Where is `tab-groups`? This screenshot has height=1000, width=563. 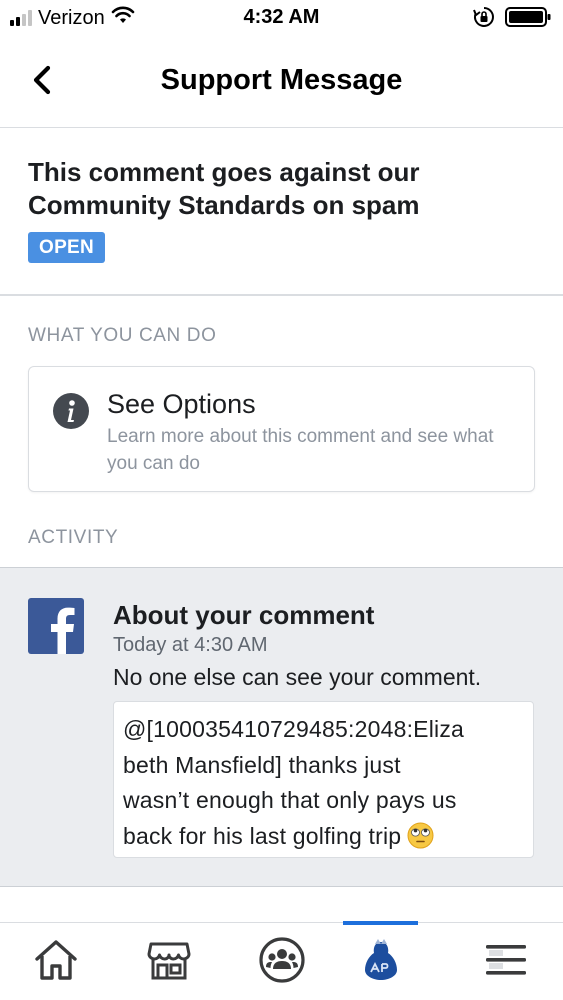 tab-groups is located at coordinates (282, 961).